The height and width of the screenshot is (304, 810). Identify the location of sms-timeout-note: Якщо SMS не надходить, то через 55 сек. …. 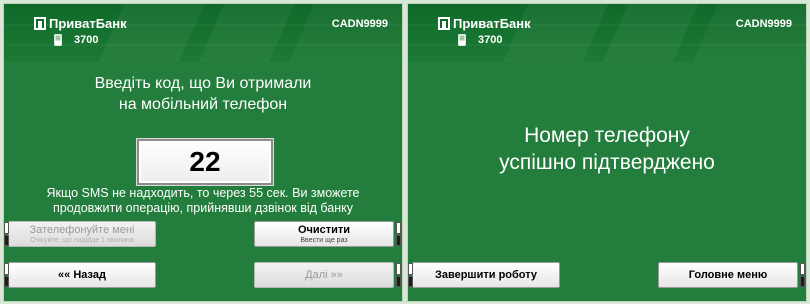
(203, 201).